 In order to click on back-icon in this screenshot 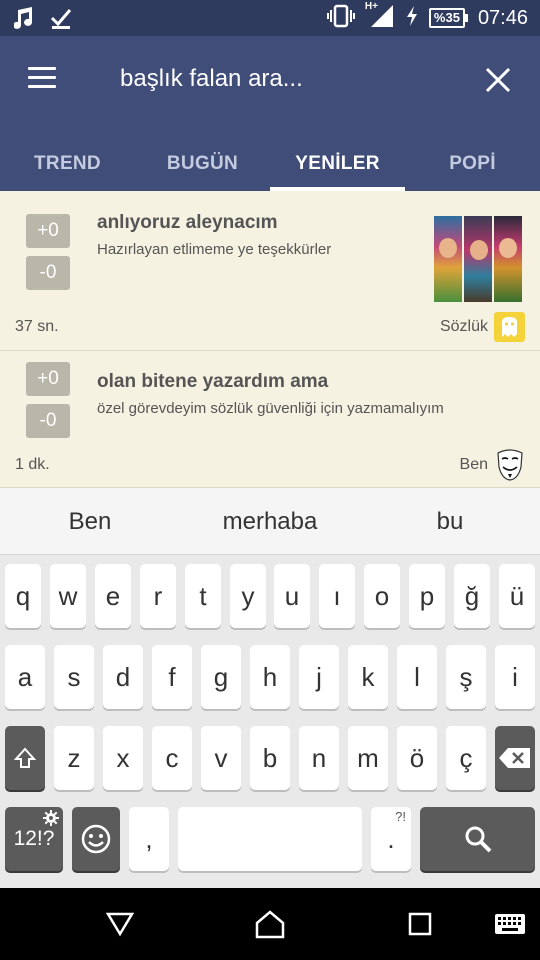, I will do `click(120, 924)`.